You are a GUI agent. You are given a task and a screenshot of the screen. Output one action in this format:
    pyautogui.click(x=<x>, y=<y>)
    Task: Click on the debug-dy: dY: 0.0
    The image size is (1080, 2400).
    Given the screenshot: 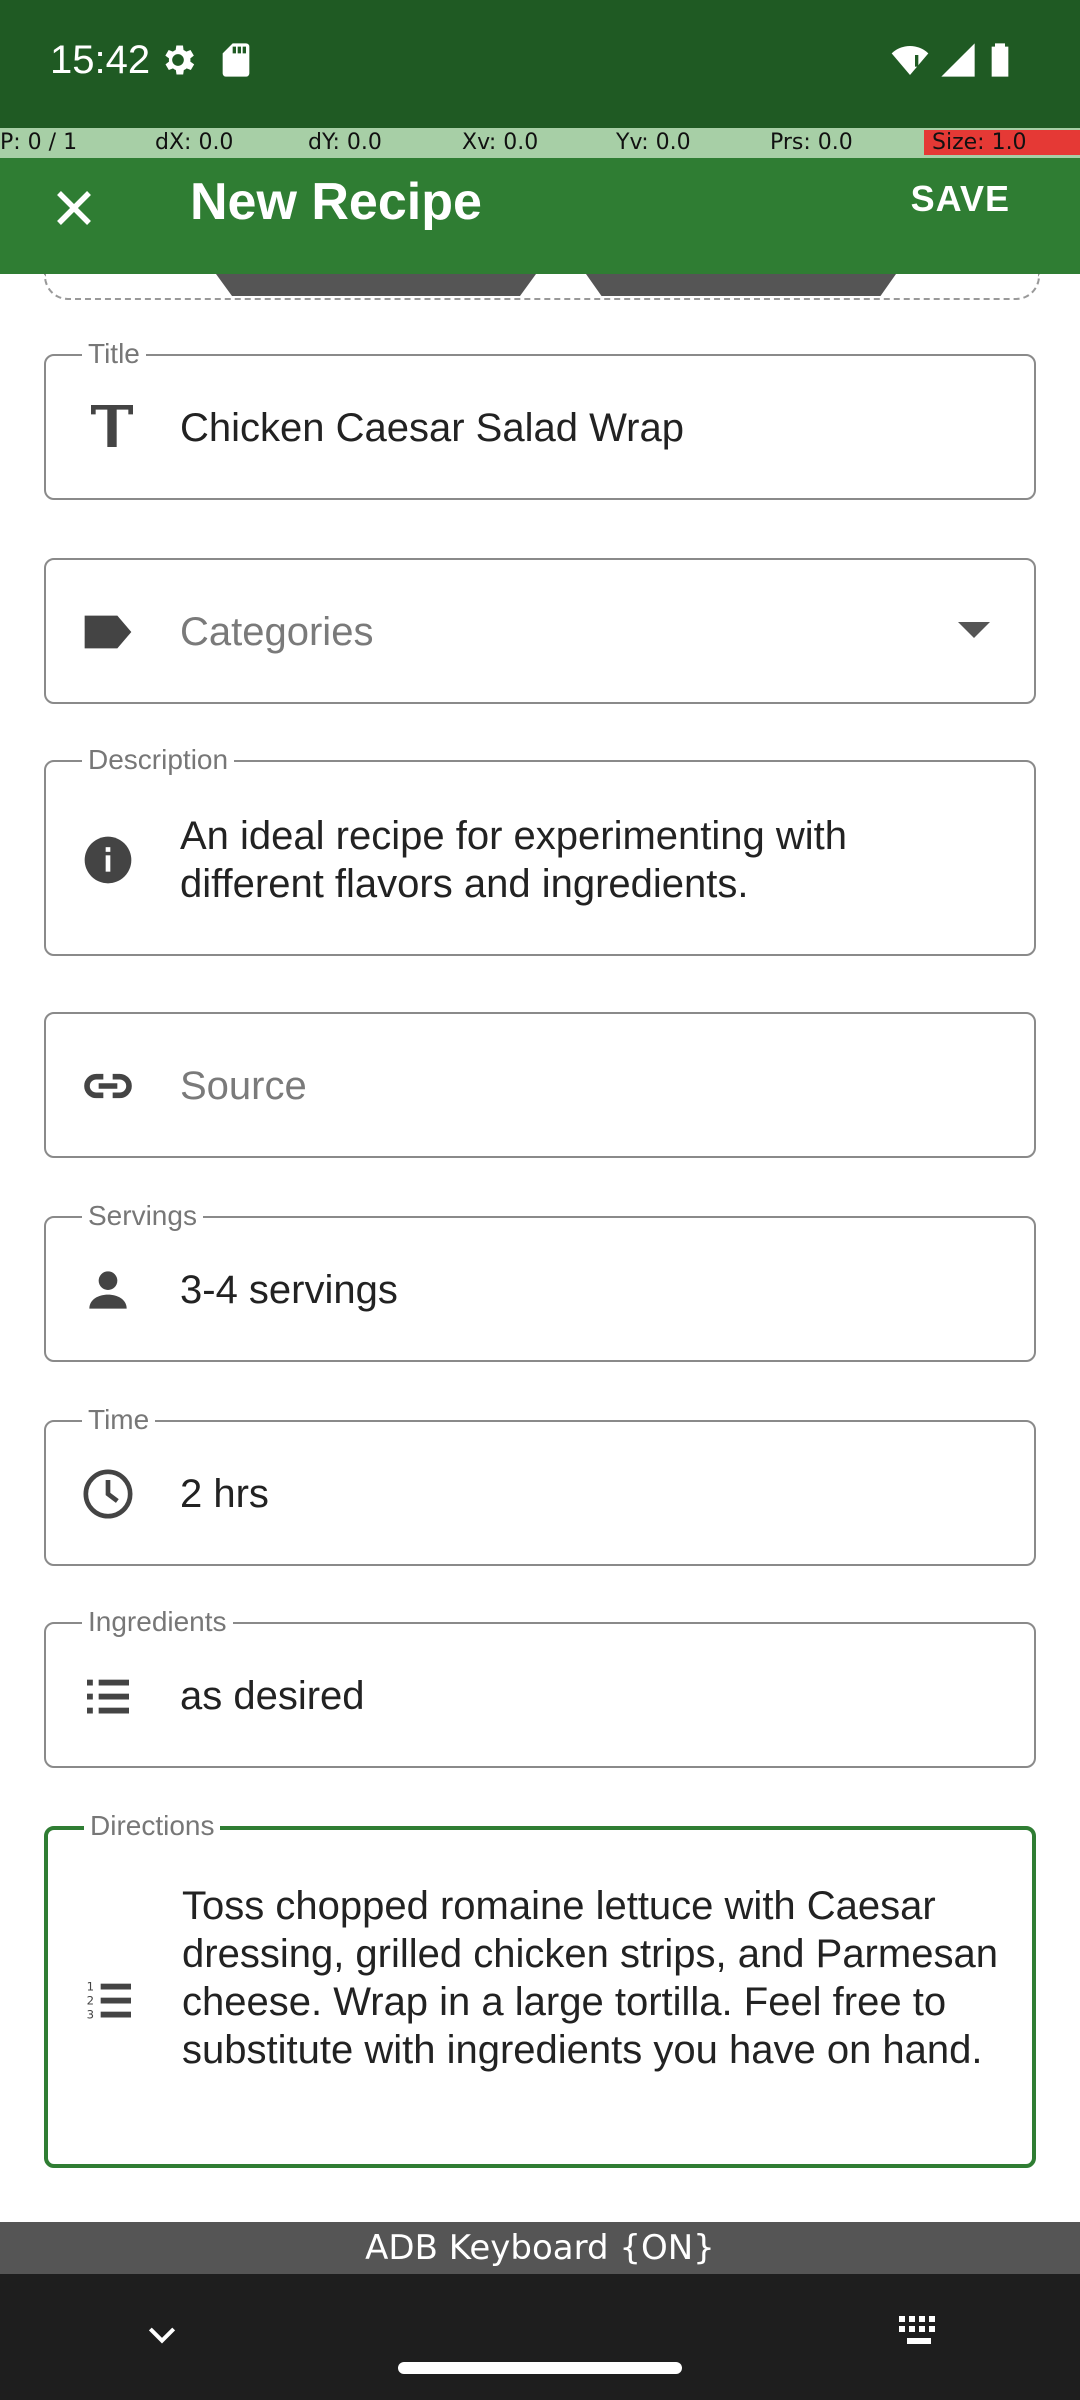 What is the action you would take?
    pyautogui.click(x=345, y=142)
    